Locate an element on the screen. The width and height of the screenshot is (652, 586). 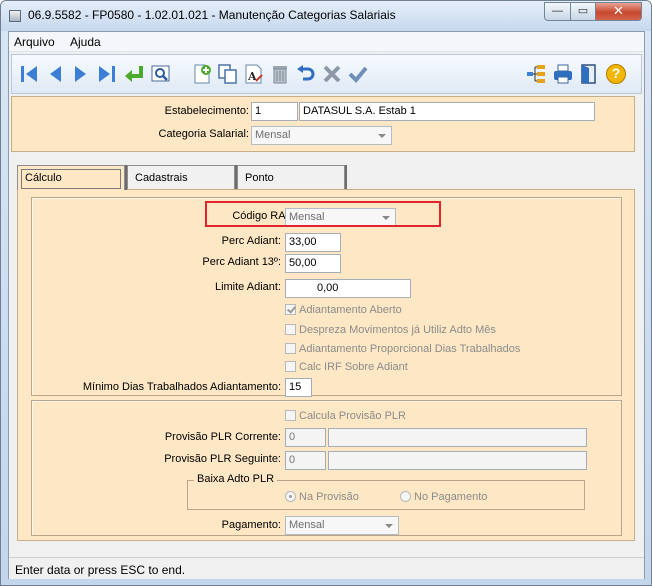
status-text: Enter data or press ESC to end. is located at coordinates (100, 570).